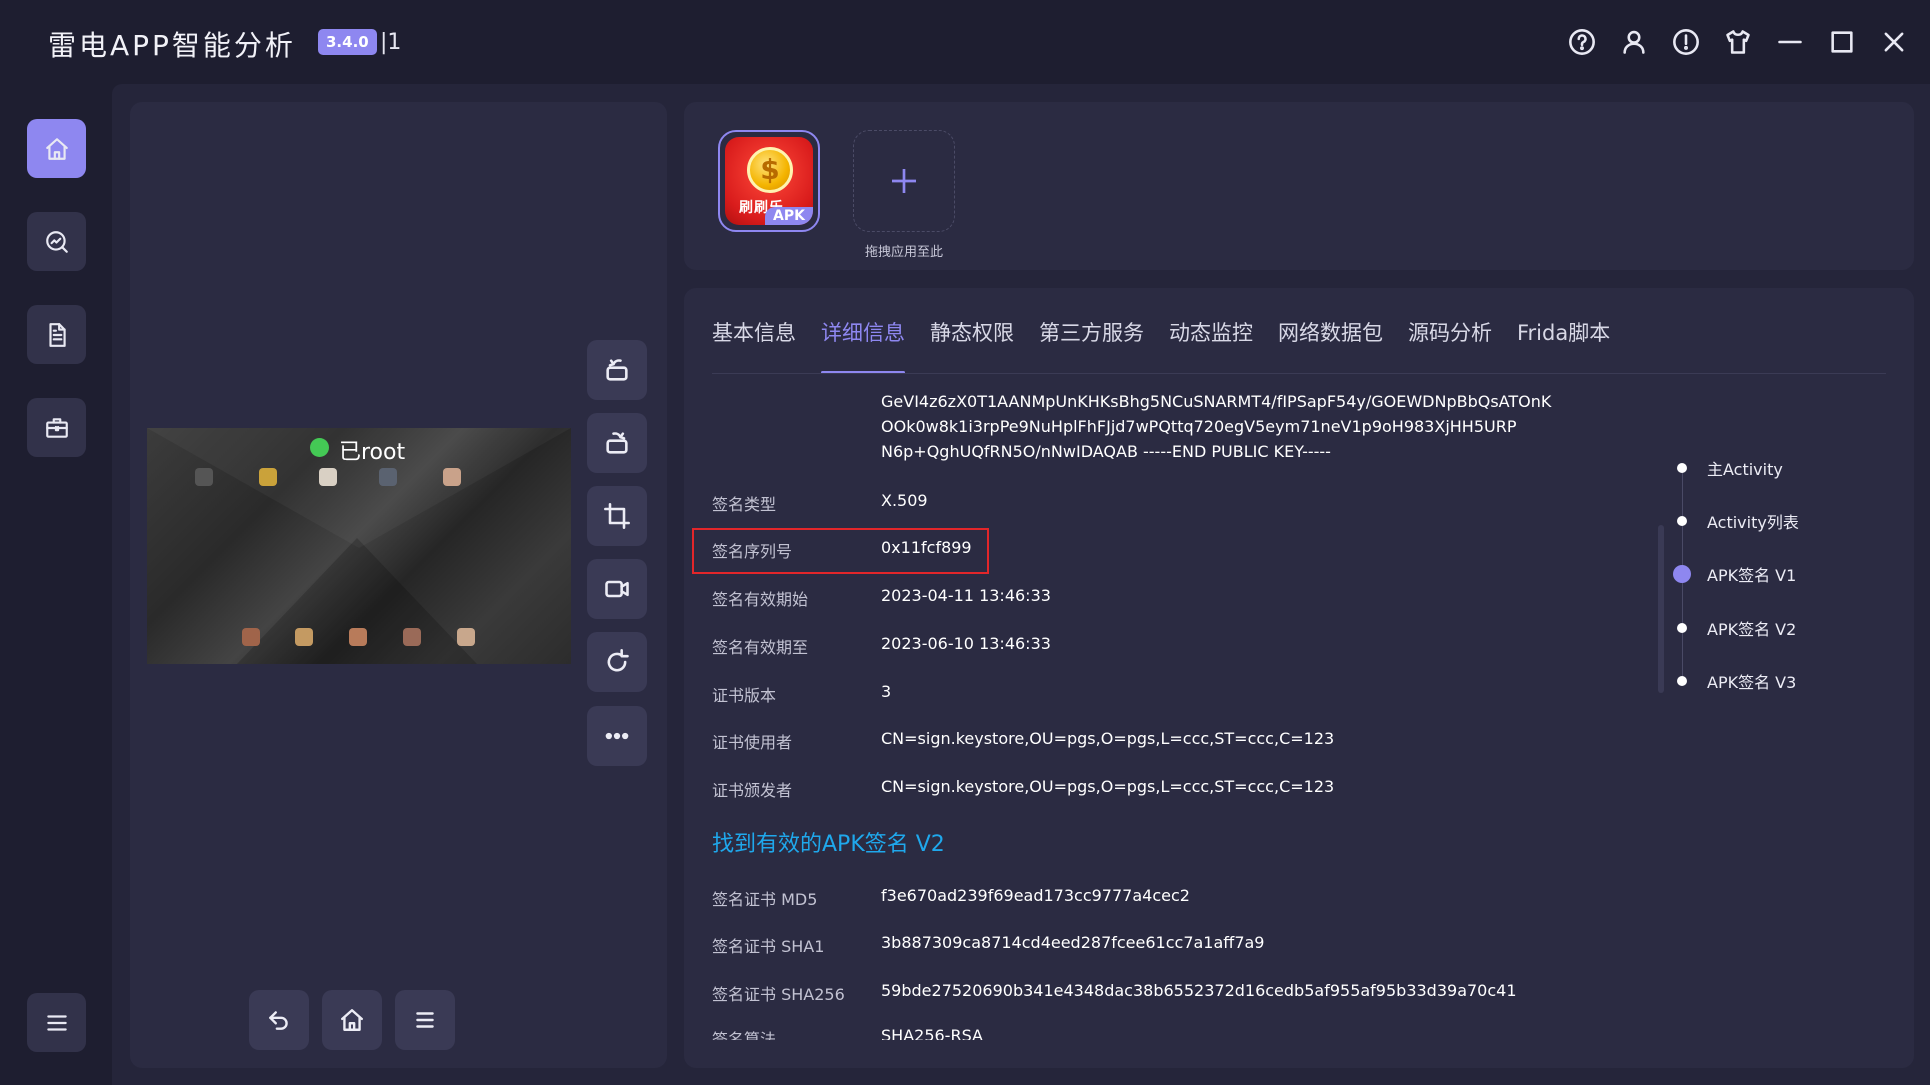 This screenshot has height=1085, width=1930. Describe the element at coordinates (965, 42) in the screenshot. I see `title-bar: 雷电APP智能分析 3.4.0 |1` at that location.